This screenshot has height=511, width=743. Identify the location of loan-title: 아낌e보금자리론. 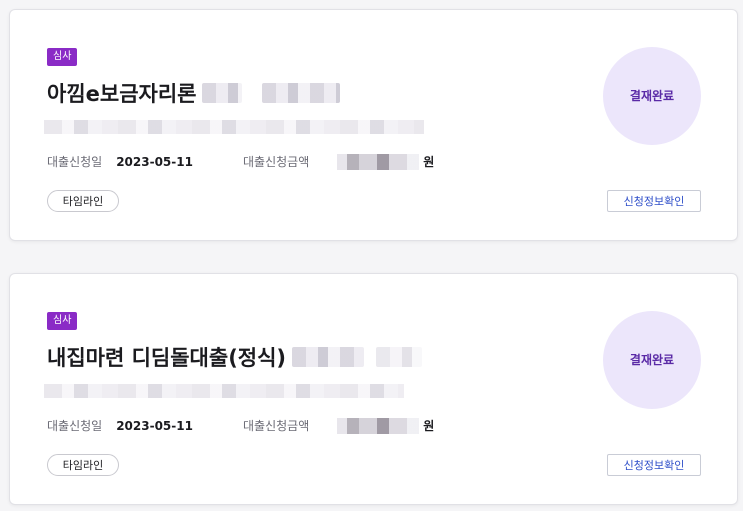
(194, 93).